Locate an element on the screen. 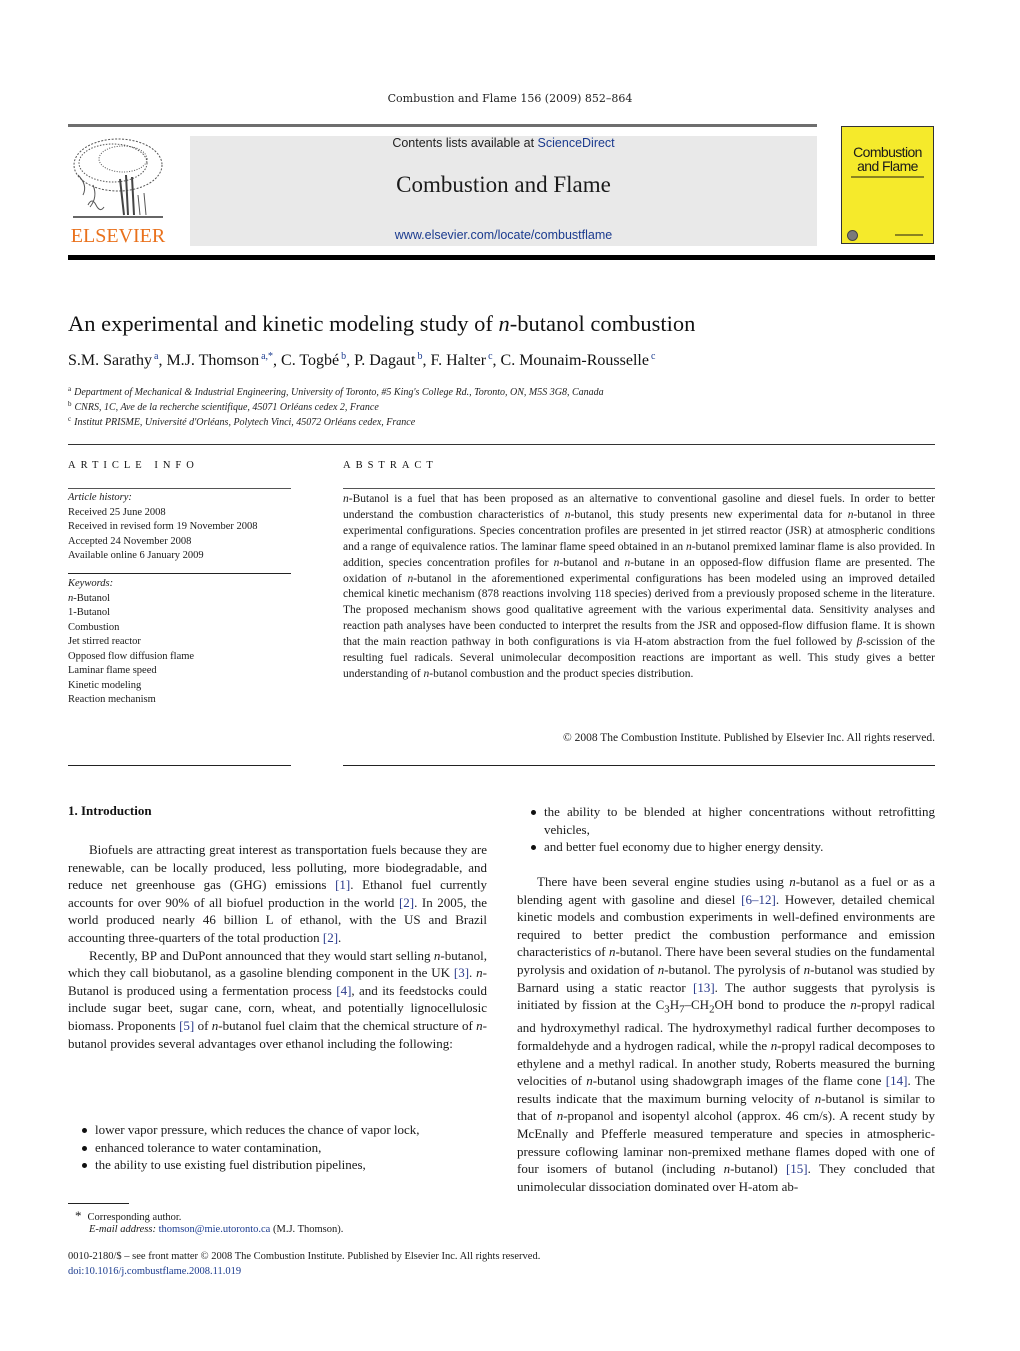 The width and height of the screenshot is (1020, 1351). author-affiliation-link: a,* is located at coordinates (267, 356).